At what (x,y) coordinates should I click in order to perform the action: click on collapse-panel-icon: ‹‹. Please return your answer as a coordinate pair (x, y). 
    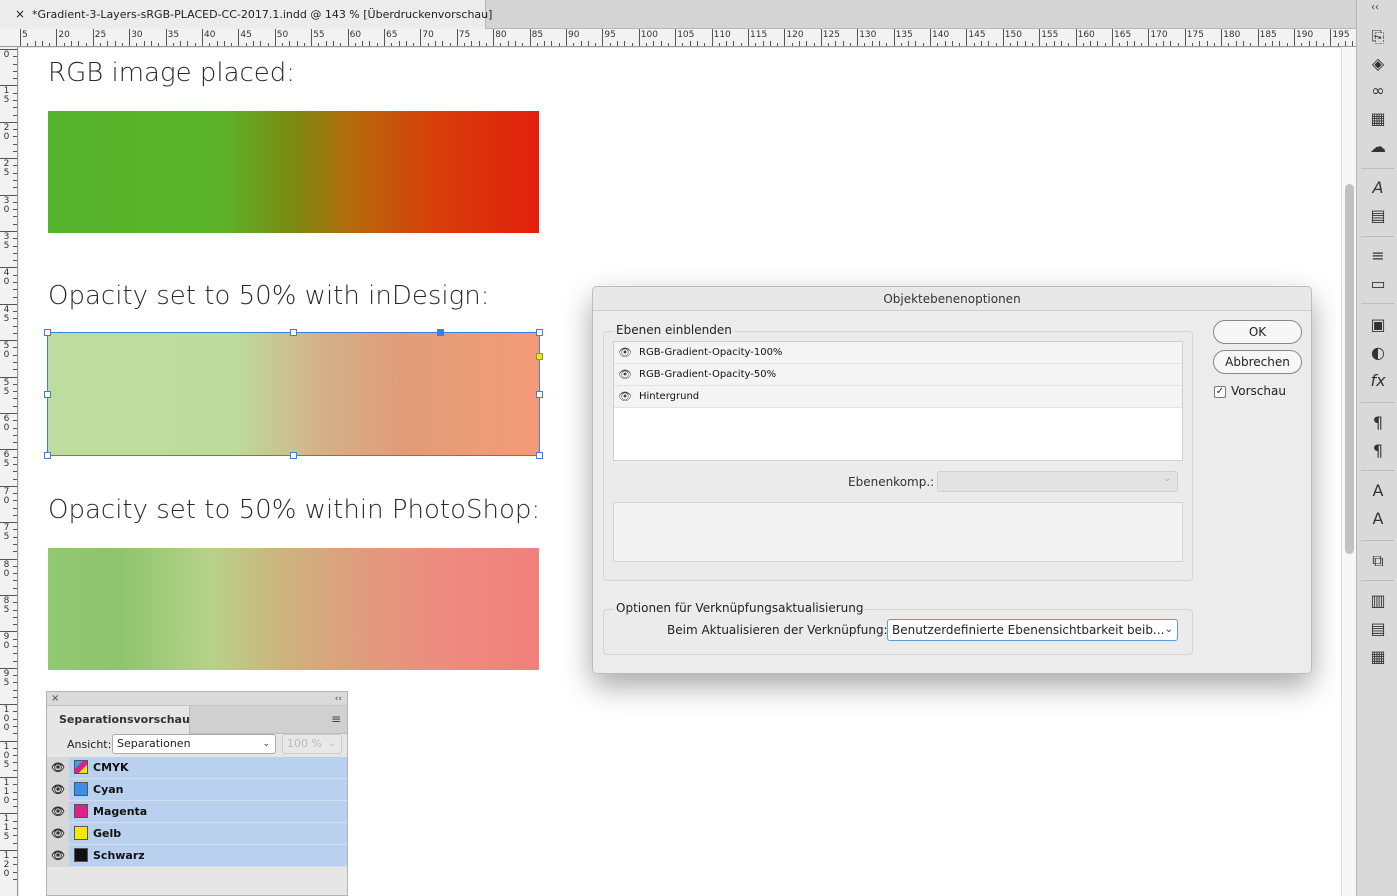
    Looking at the image, I should click on (338, 699).